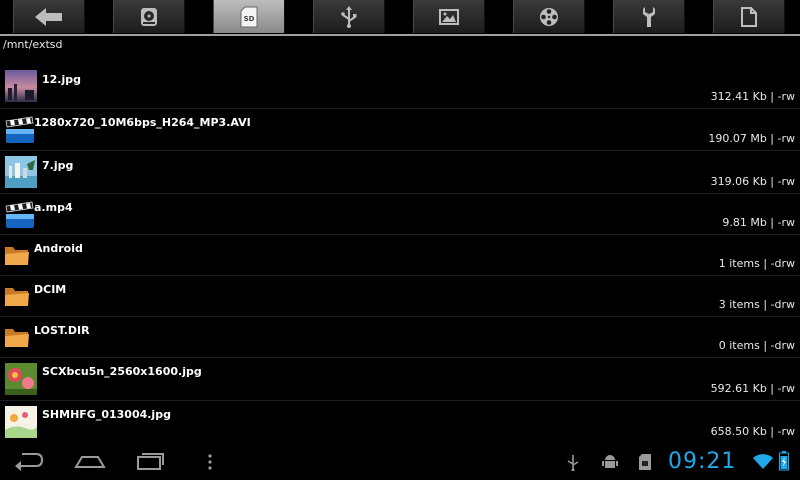 Image resolution: width=800 pixels, height=480 pixels. What do you see at coordinates (752, 388) in the screenshot?
I see `file-meta: 592.61 Kb | -rw` at bounding box center [752, 388].